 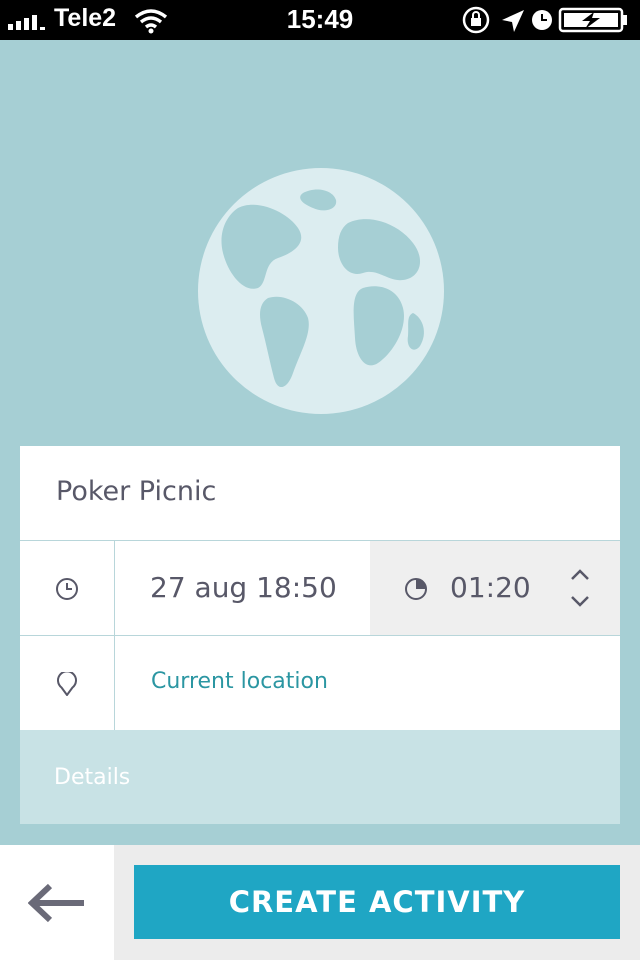 I want to click on details-placeholder: Details, so click(x=92, y=777).